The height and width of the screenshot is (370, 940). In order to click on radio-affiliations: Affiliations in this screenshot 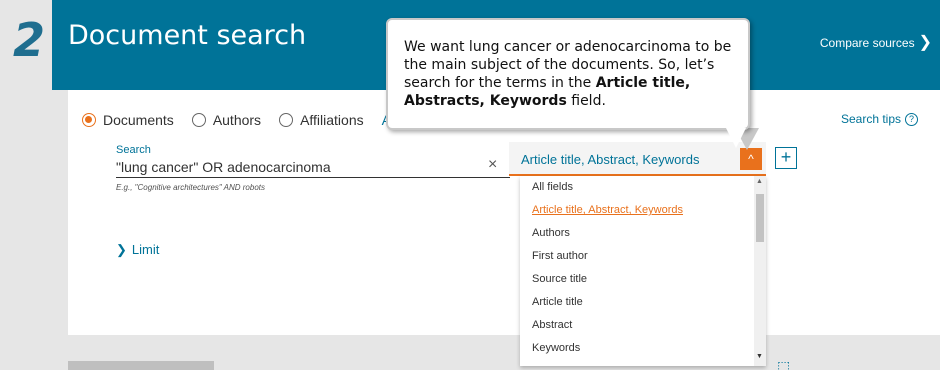, I will do `click(321, 120)`.